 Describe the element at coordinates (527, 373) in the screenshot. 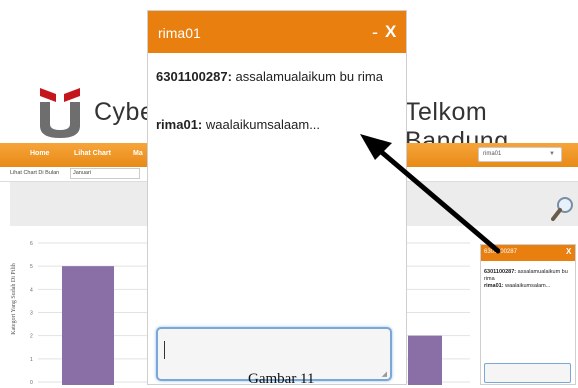

I see `mini-chat-input` at that location.